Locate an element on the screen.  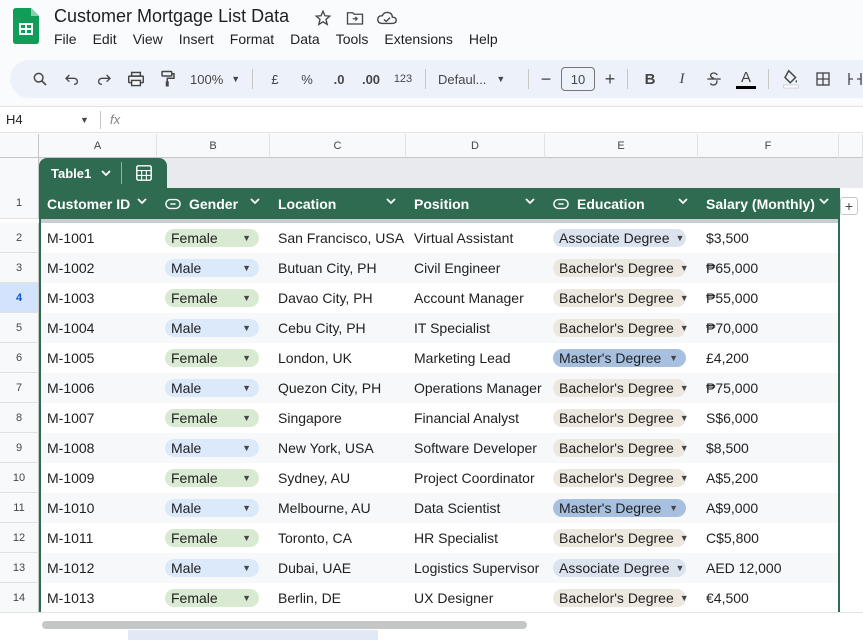
cell-id: M-1011 is located at coordinates (98, 538).